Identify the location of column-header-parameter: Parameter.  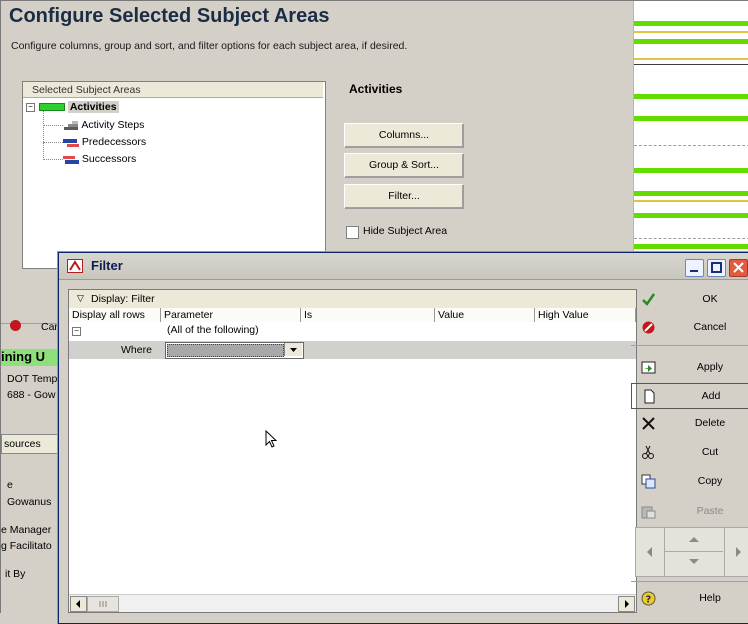
(231, 315).